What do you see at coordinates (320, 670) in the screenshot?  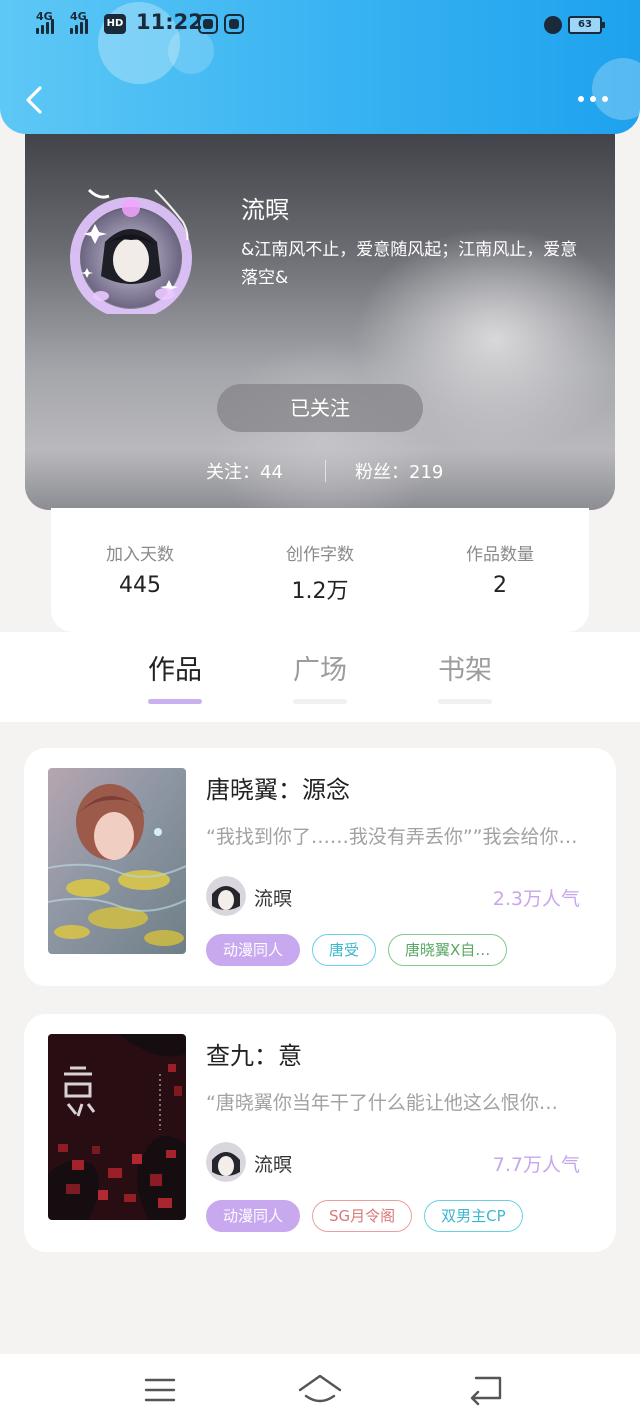 I see `tab-label: 广场` at bounding box center [320, 670].